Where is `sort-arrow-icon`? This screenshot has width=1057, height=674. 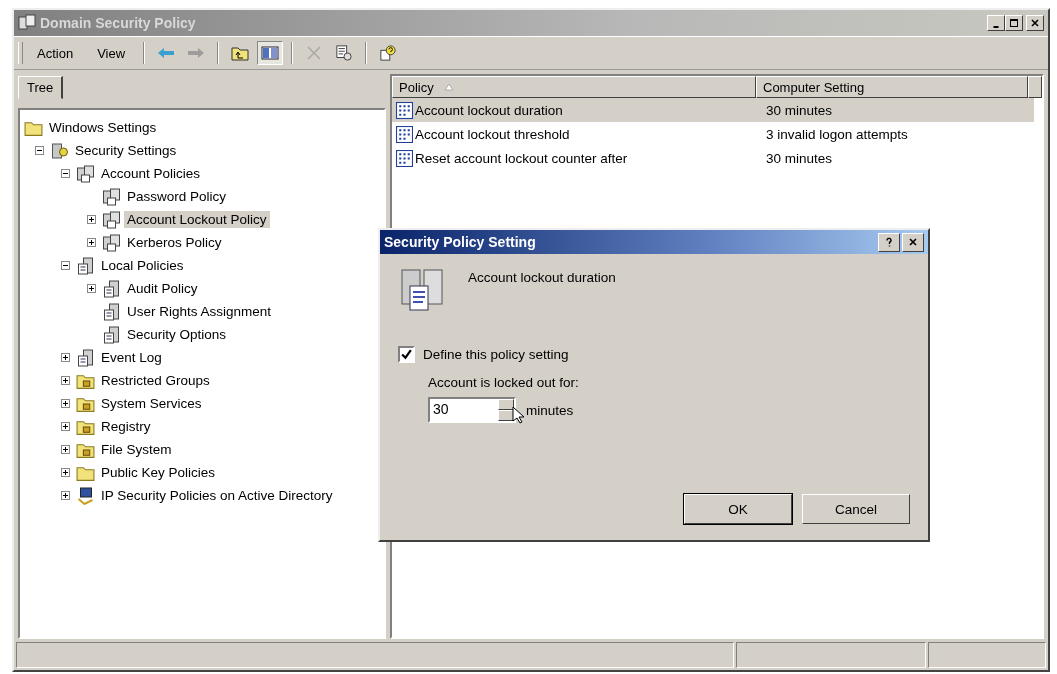 sort-arrow-icon is located at coordinates (448, 87).